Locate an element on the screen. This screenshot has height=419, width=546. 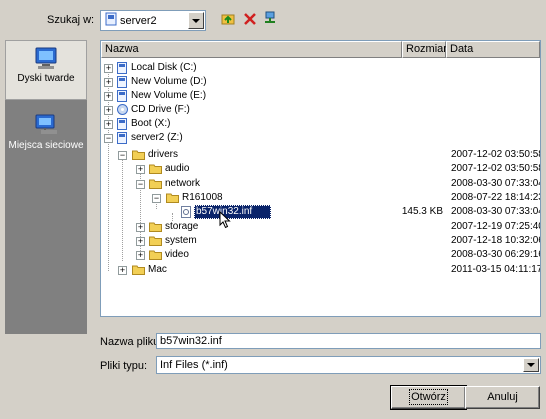
look-in-label: Szukaj w: is located at coordinates (71, 20).